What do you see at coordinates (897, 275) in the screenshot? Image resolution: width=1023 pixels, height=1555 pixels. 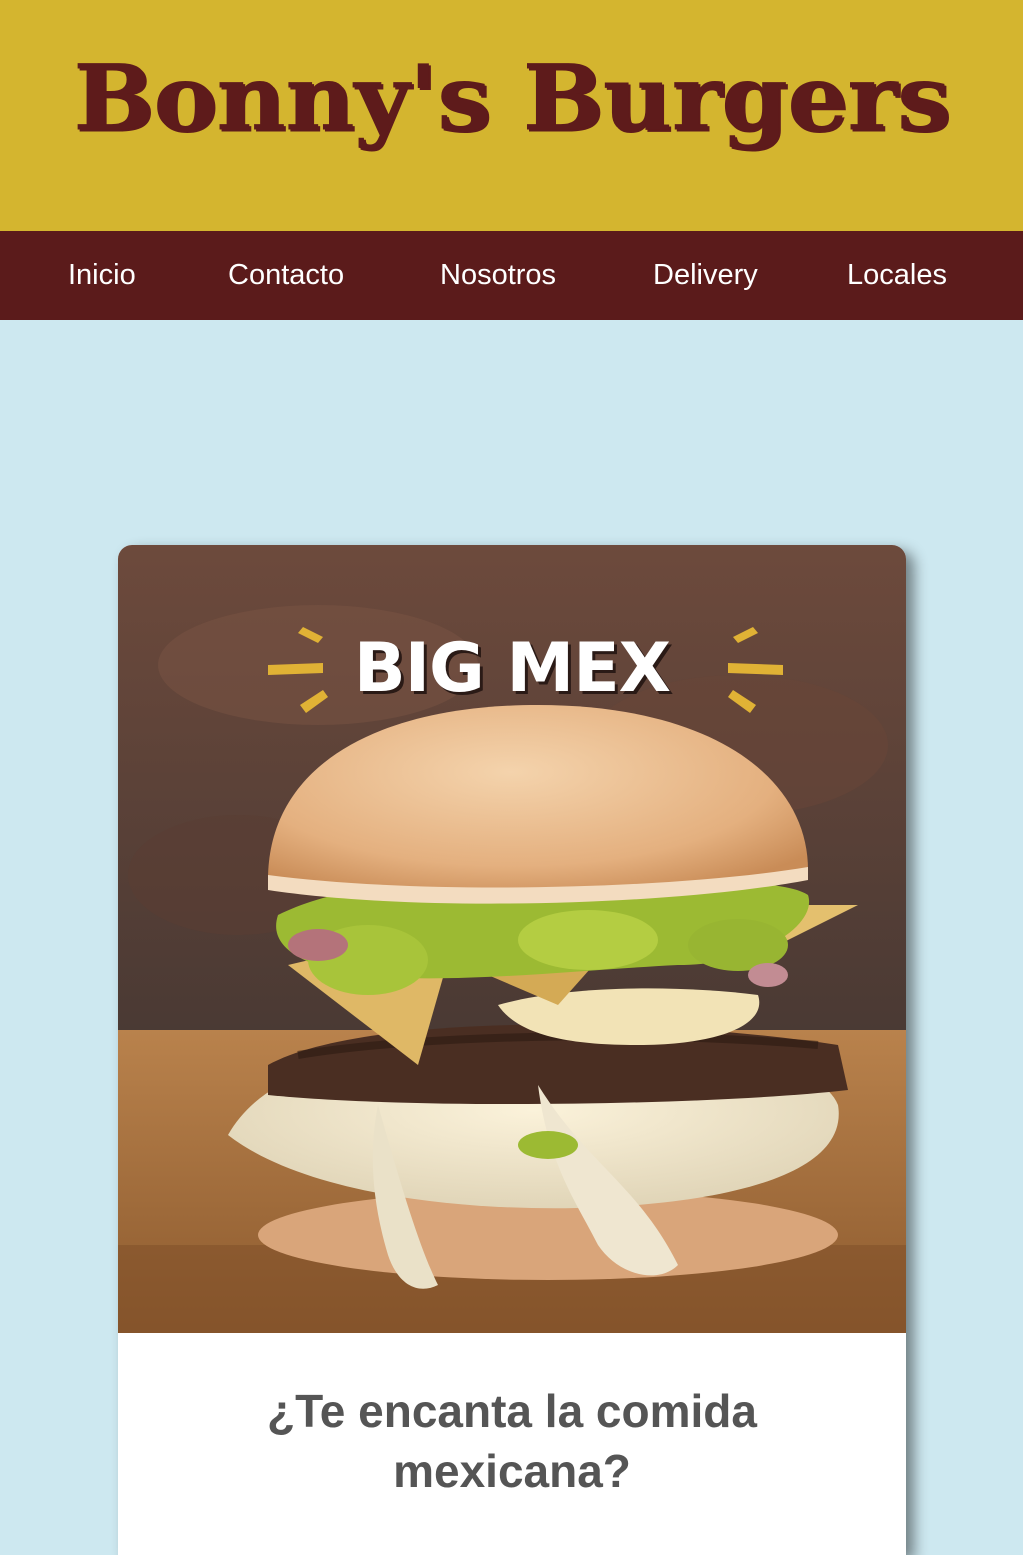 I see `nav-item-locales: Locales` at bounding box center [897, 275].